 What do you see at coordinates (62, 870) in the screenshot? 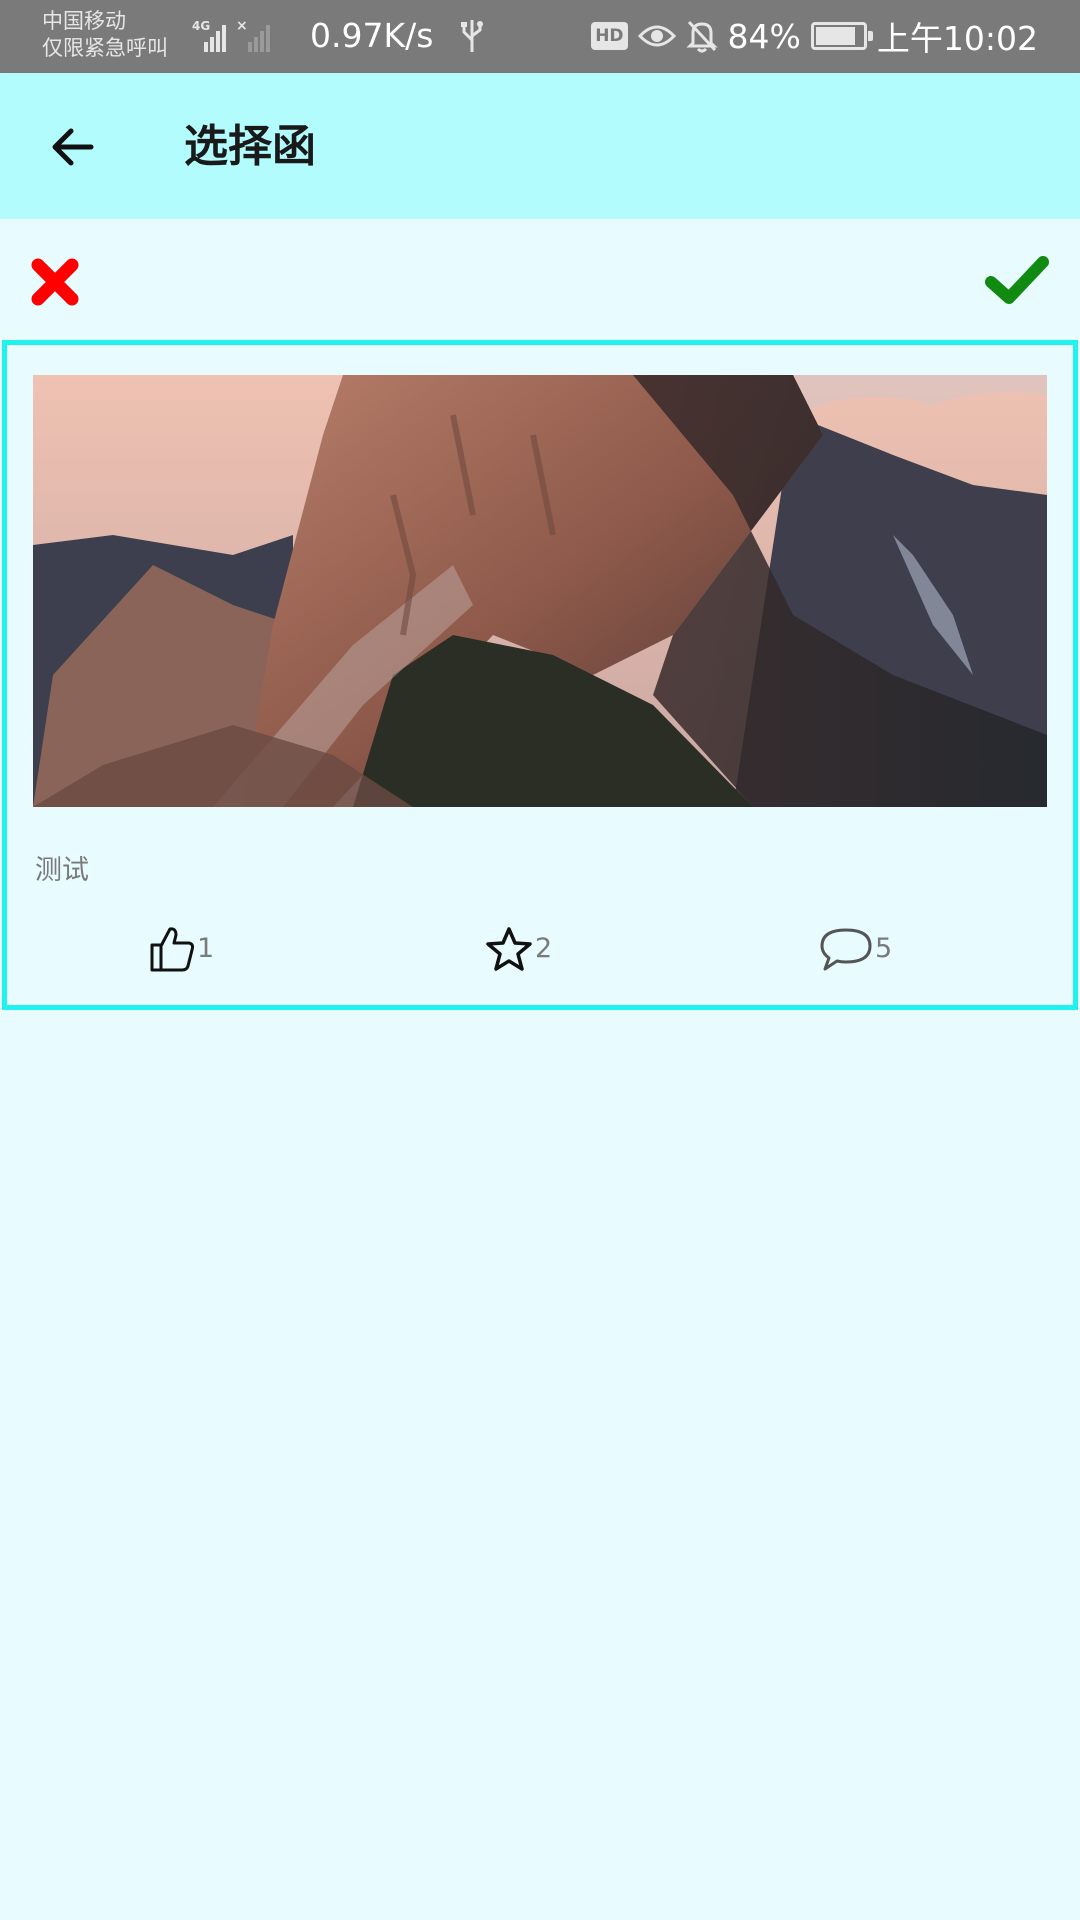
I see `post-text: 测试` at bounding box center [62, 870].